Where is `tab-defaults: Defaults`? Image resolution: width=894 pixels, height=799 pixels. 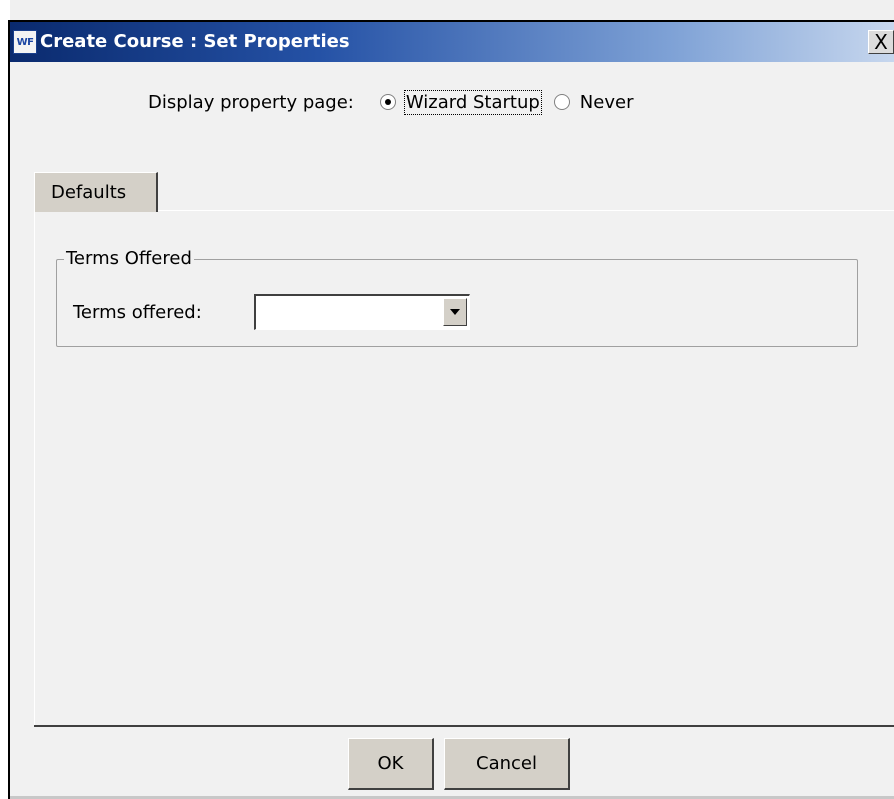 tab-defaults: Defaults is located at coordinates (96, 192).